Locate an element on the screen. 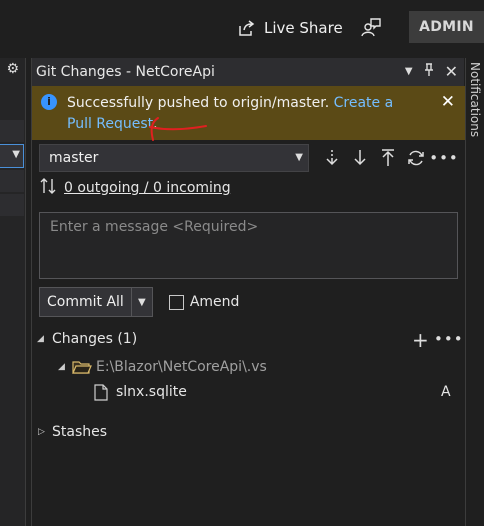 The width and height of the screenshot is (484, 526). annotation-arrow-mark is located at coordinates (178, 129).